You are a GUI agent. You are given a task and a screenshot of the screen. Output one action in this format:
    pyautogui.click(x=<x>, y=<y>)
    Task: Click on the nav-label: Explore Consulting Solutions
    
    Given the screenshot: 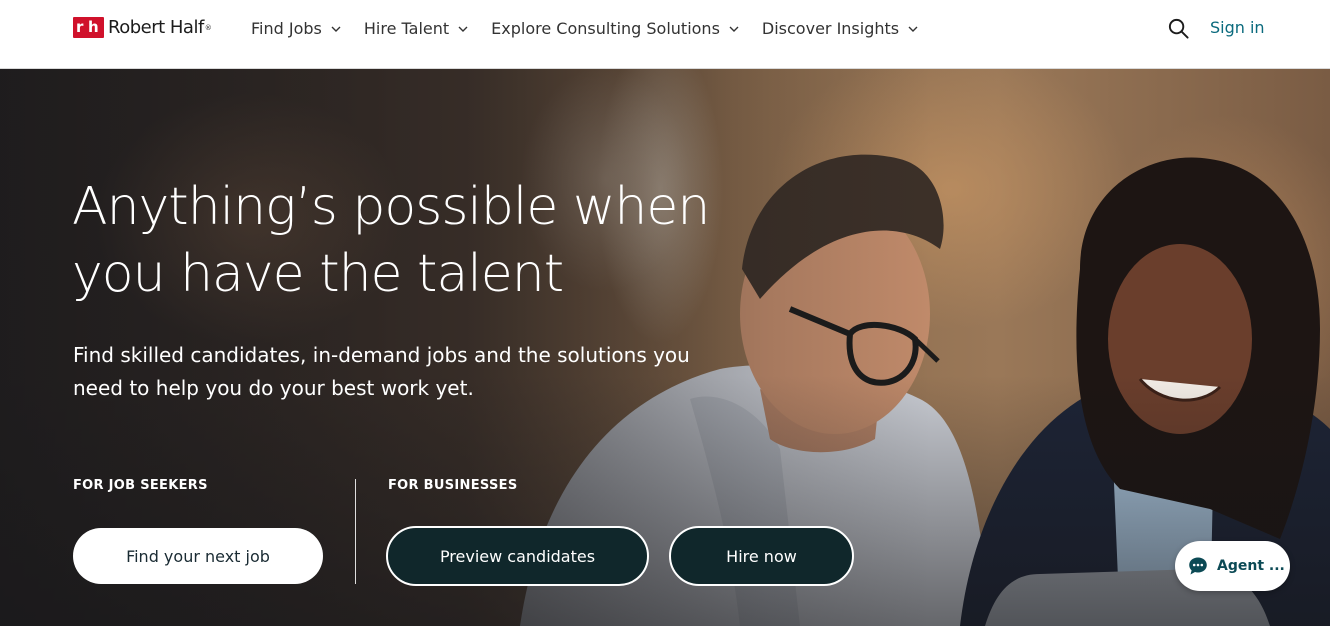 What is the action you would take?
    pyautogui.click(x=605, y=28)
    